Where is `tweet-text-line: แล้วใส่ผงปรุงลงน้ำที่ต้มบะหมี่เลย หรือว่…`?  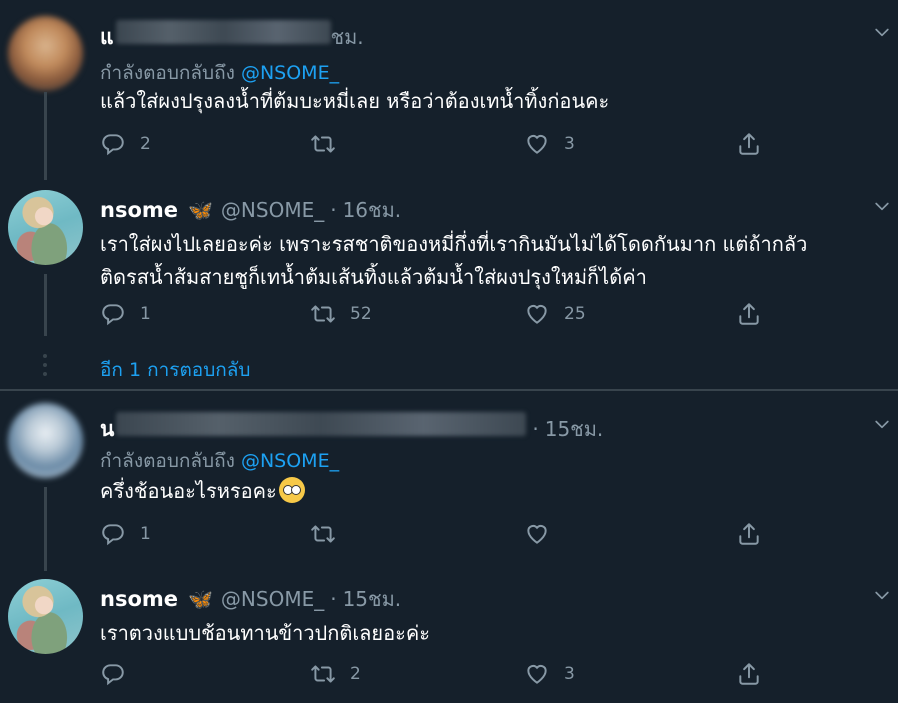 tweet-text-line: แล้วใส่ผงปรุงลงน้ำที่ต้มบะหมี่เลย หรือว่… is located at coordinates (355, 101).